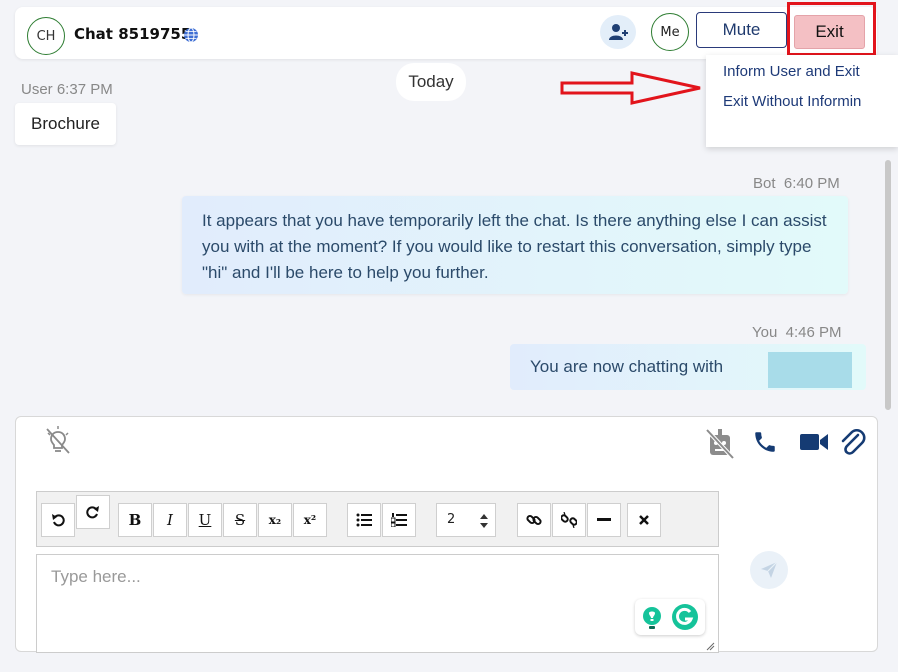  What do you see at coordinates (829, 32) in the screenshot?
I see `exit-button: Exit` at bounding box center [829, 32].